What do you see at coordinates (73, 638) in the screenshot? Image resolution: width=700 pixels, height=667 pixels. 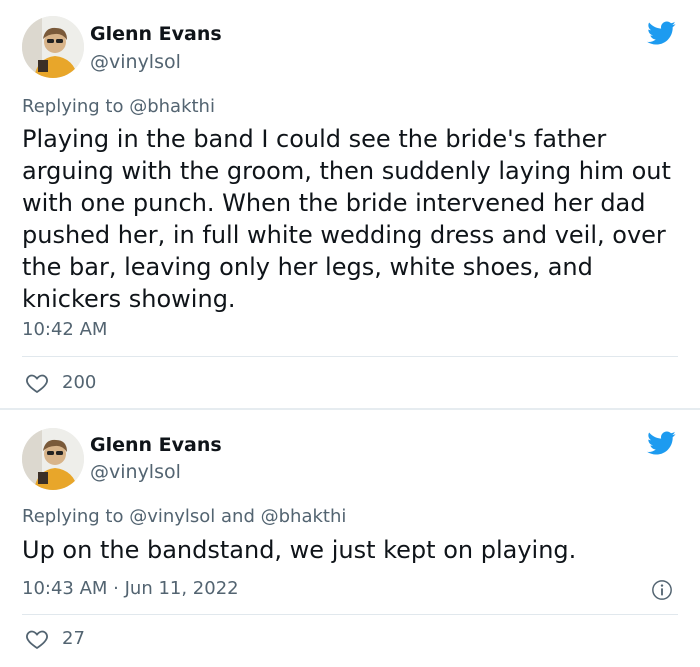 I see `like-count: 27` at bounding box center [73, 638].